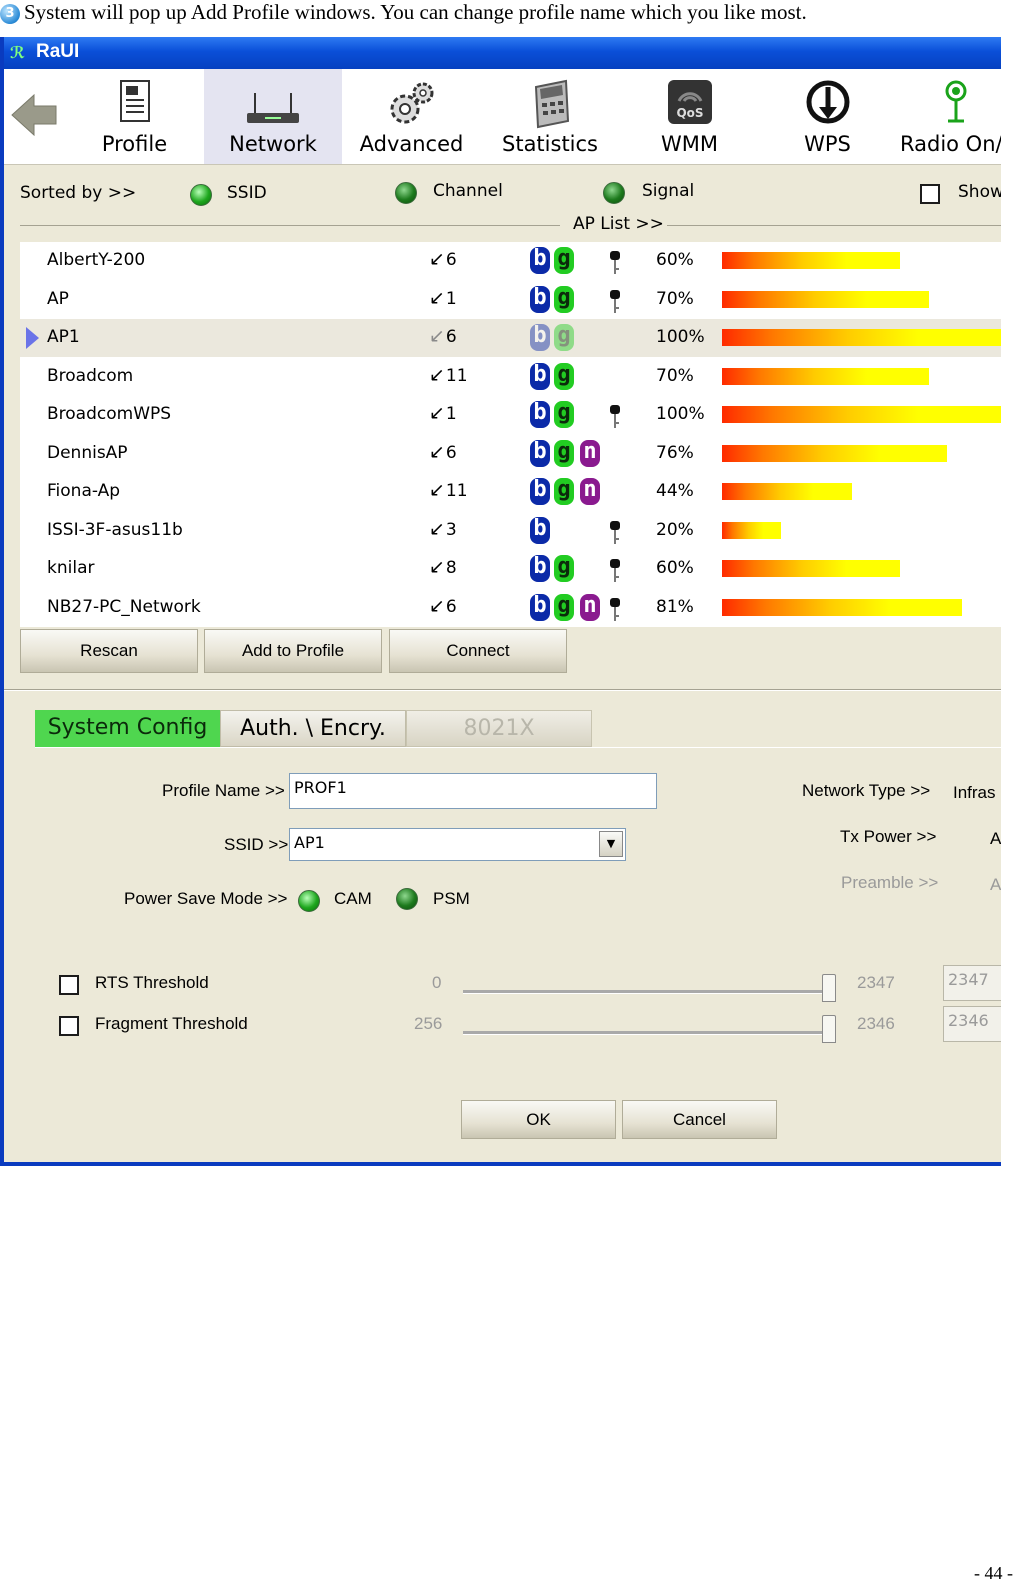 This screenshot has height=1594, width=1027. What do you see at coordinates (127, 728) in the screenshot?
I see `tab-system-config: System Config` at bounding box center [127, 728].